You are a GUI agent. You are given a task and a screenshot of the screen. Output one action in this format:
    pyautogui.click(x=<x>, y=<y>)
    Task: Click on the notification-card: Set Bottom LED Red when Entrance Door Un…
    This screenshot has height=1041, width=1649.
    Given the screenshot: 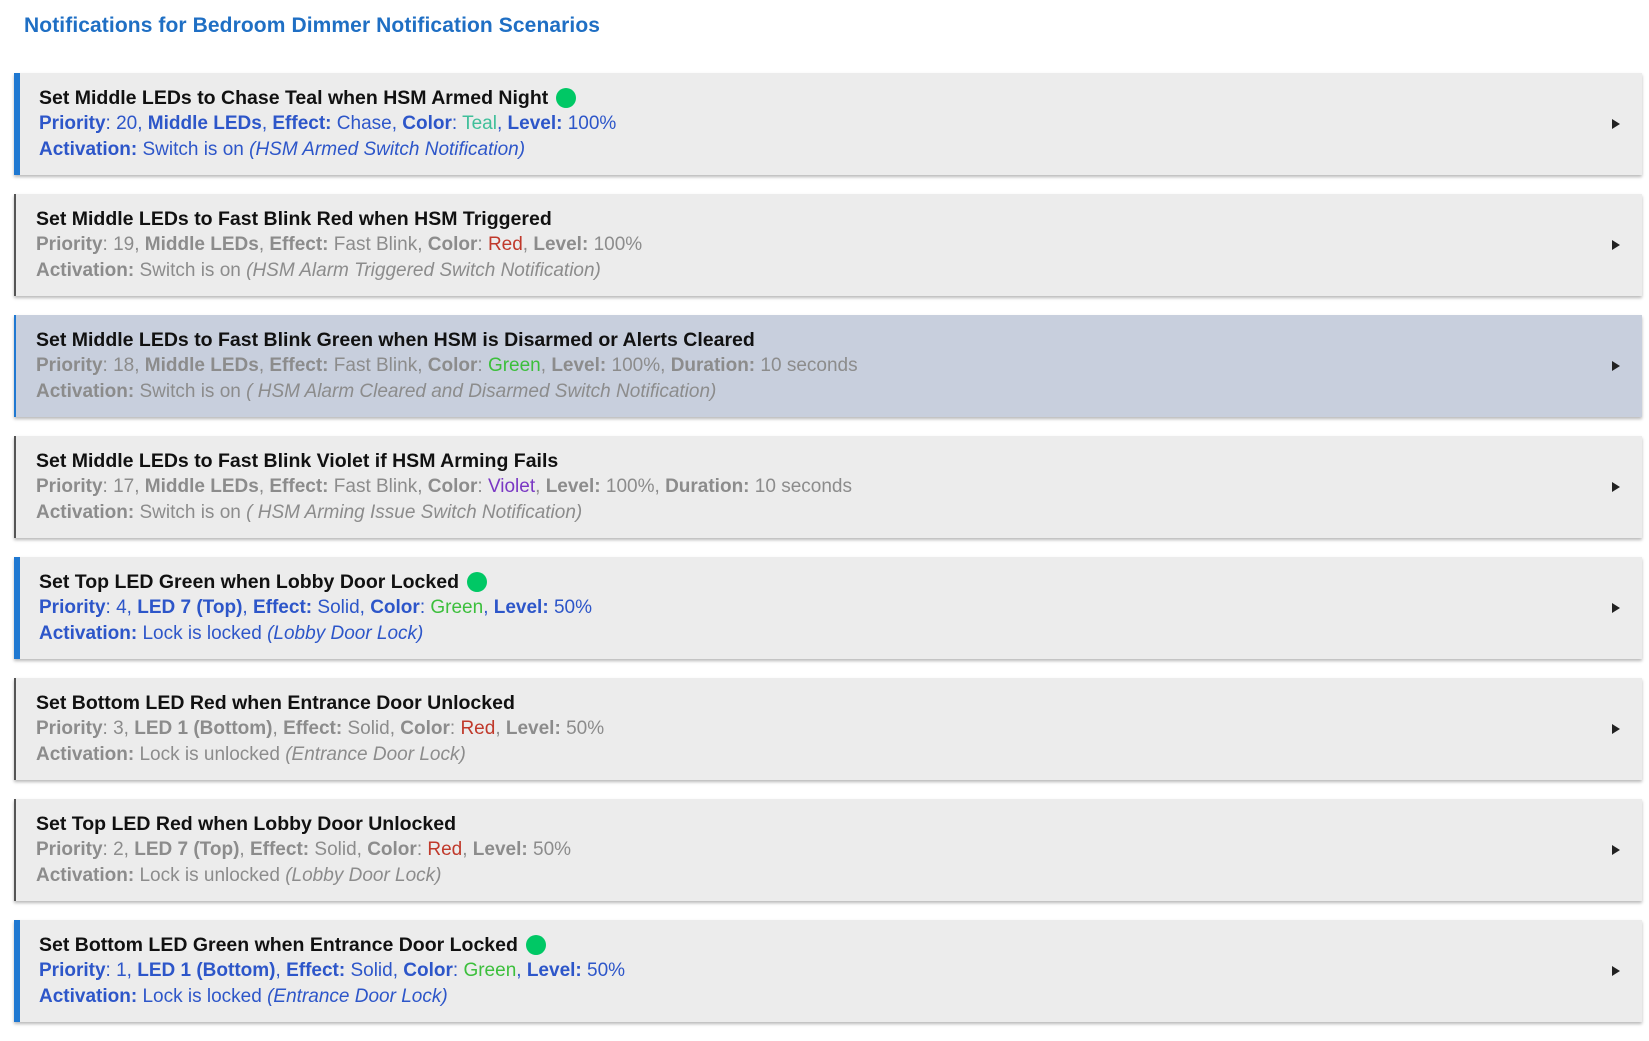 What is the action you would take?
    pyautogui.click(x=828, y=729)
    